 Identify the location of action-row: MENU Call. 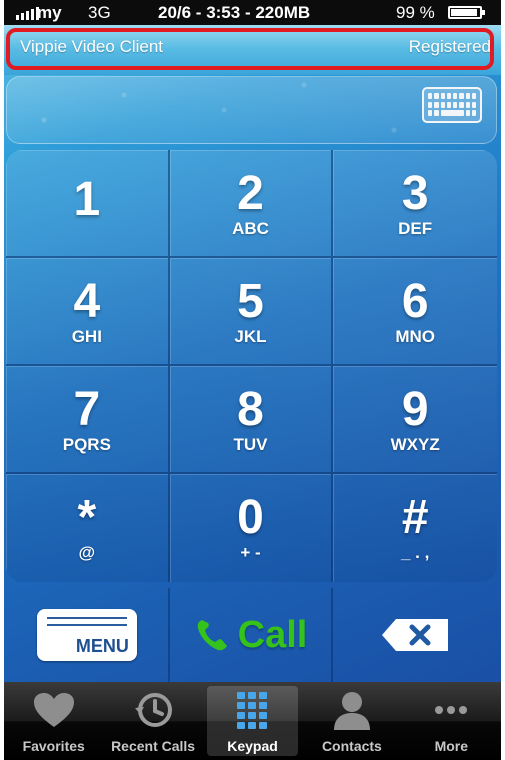
(251, 635).